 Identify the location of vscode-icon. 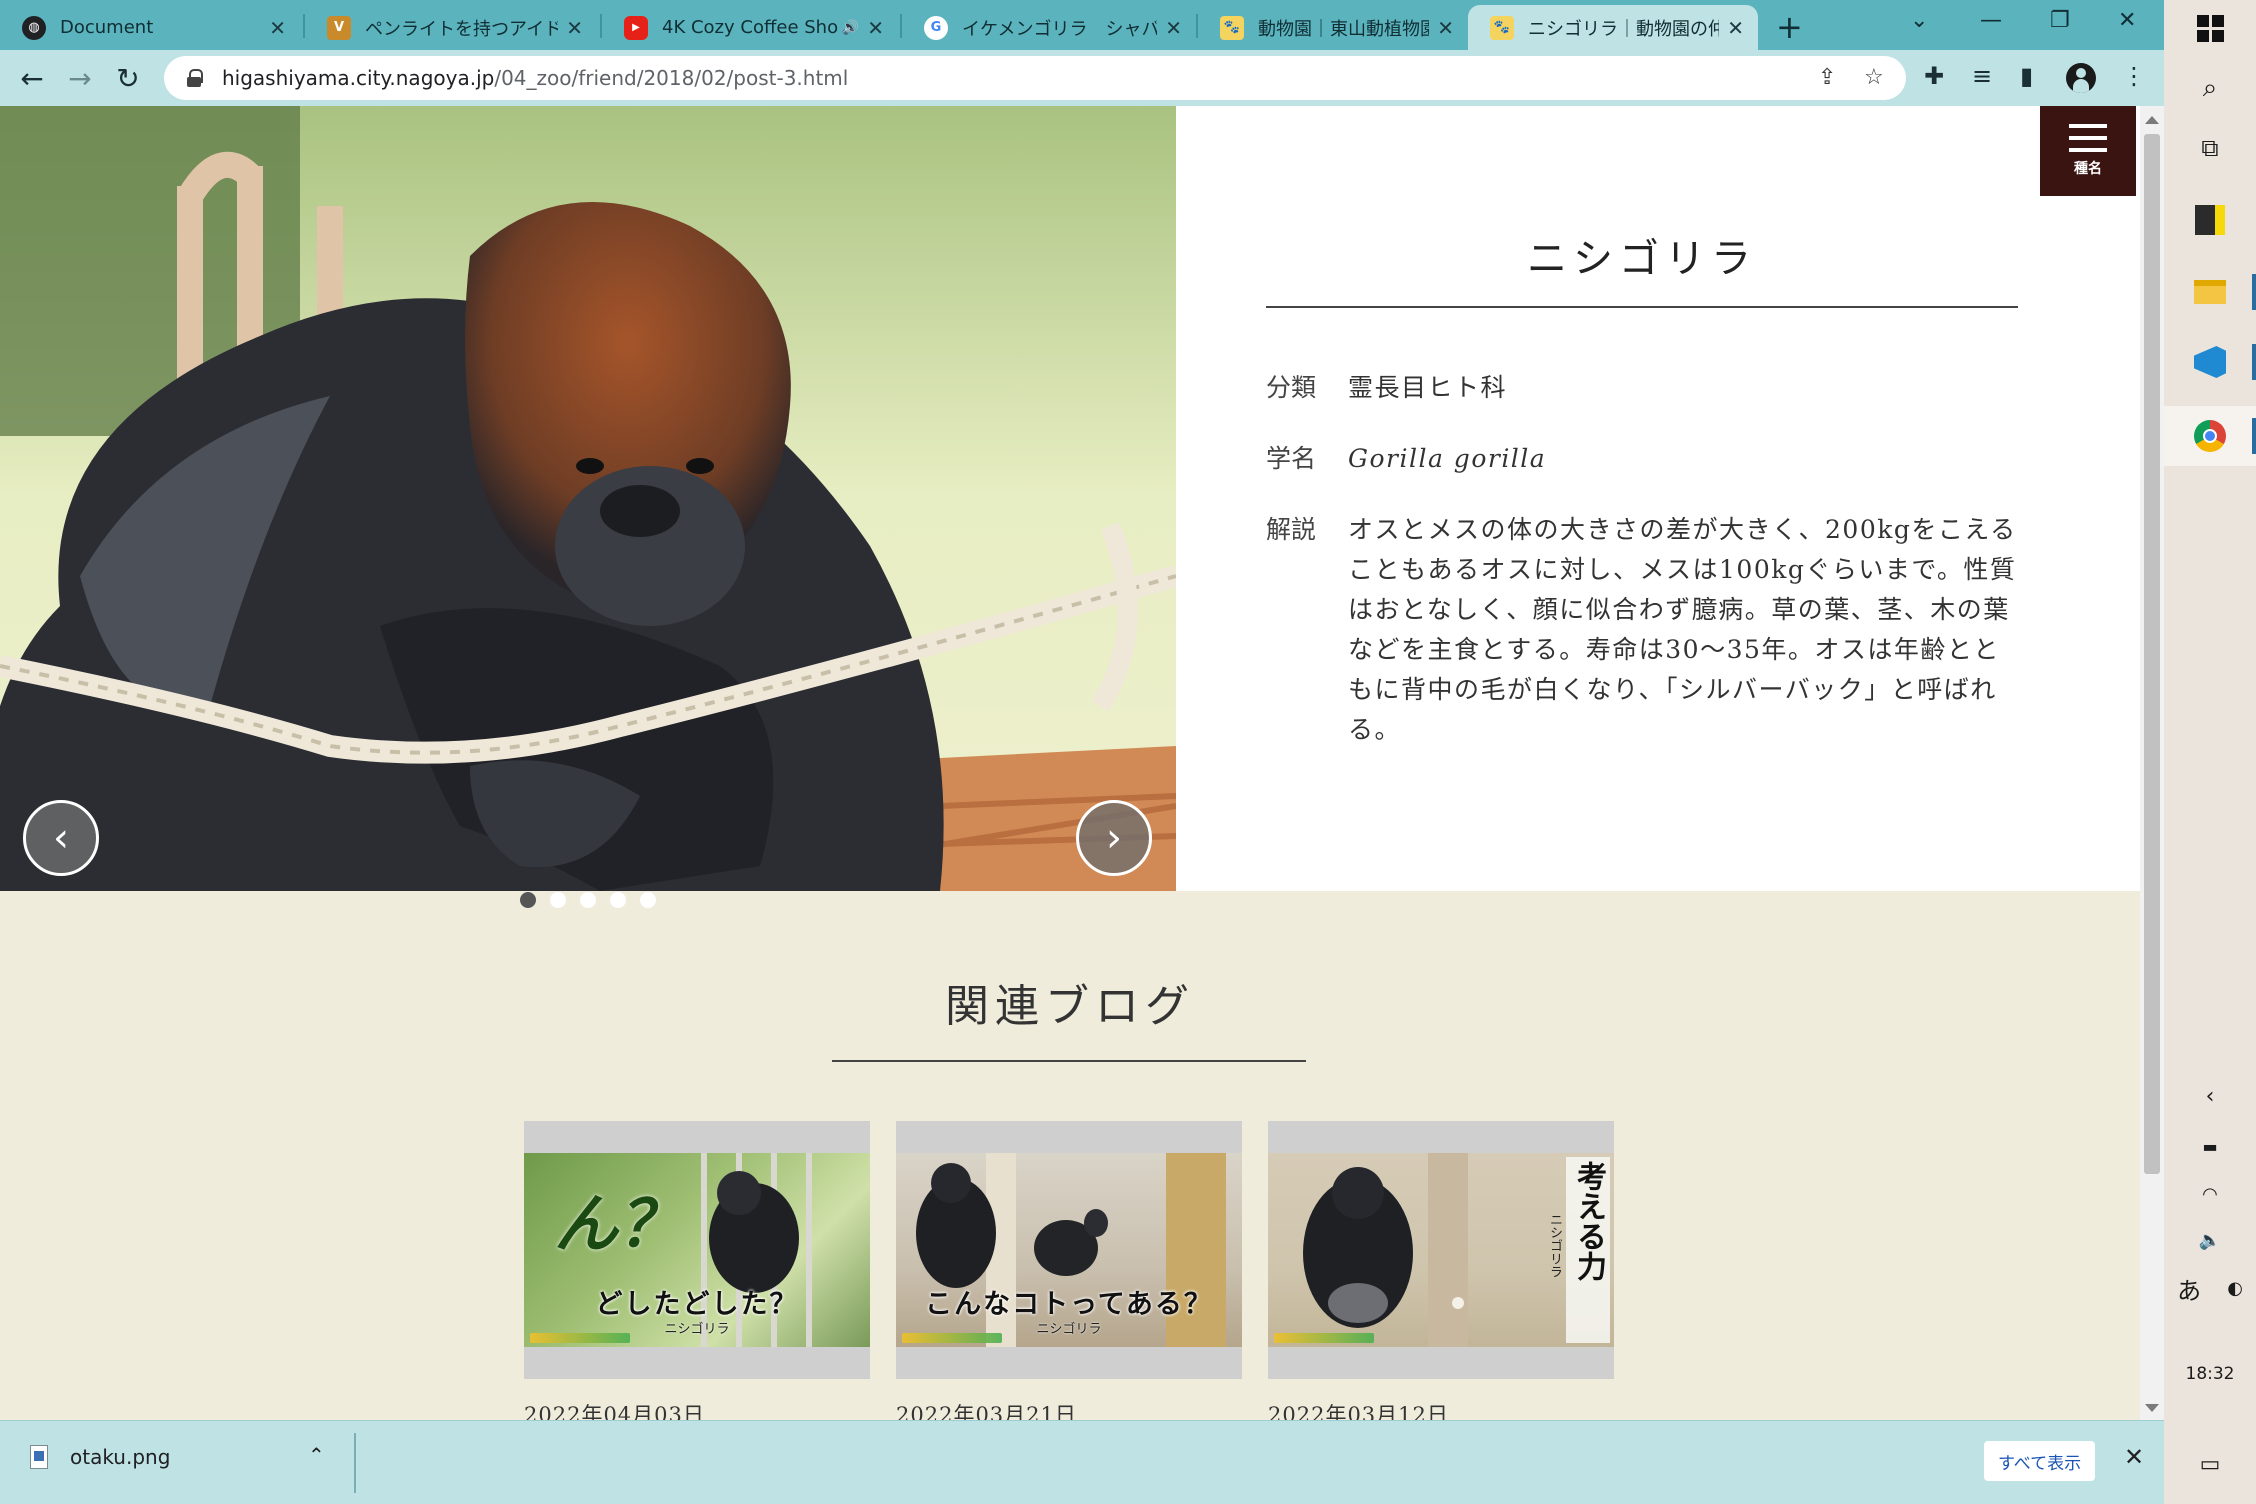
(2210, 362).